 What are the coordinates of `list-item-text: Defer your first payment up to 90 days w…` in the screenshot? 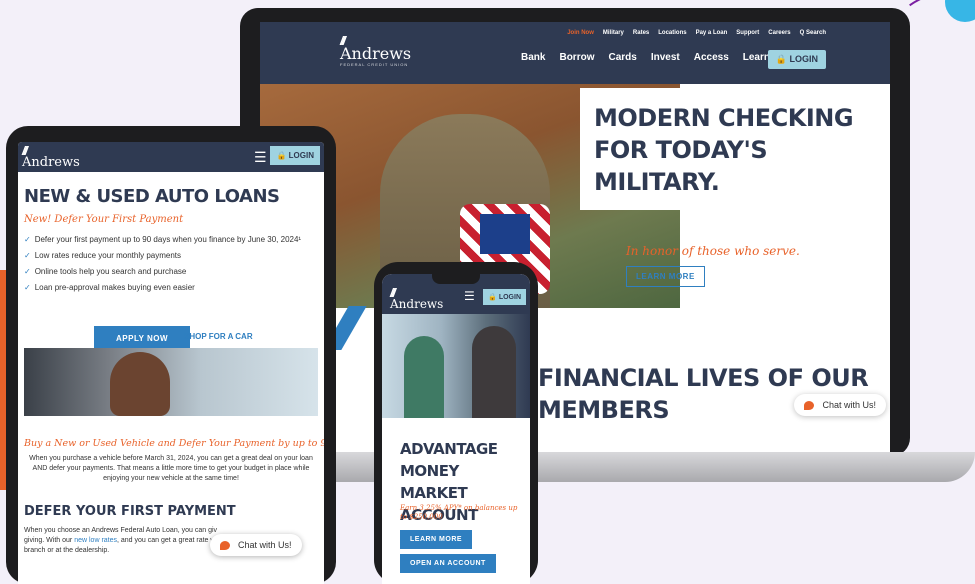 It's located at (168, 239).